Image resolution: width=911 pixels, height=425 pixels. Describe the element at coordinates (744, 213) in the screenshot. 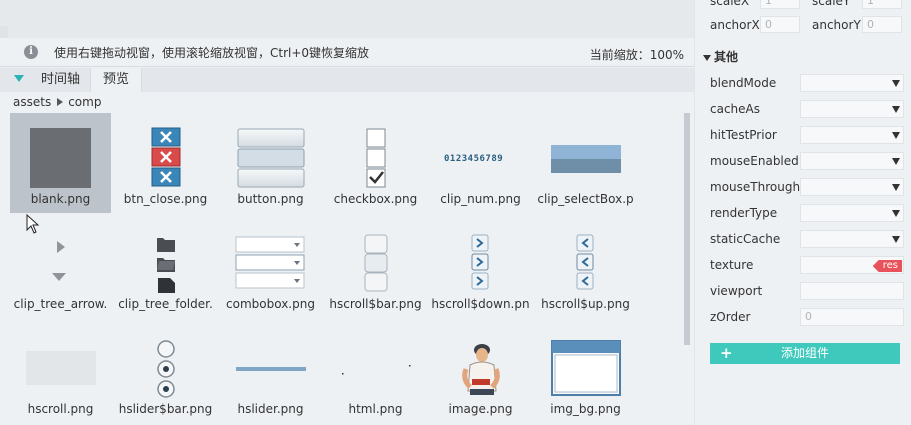

I see `prop-label-rendertype: renderType` at that location.